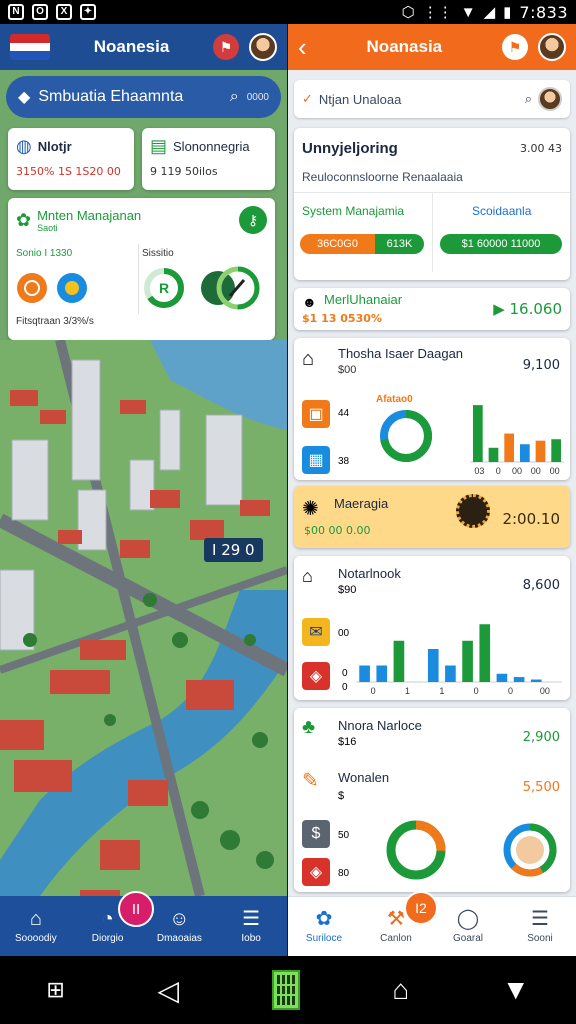 This screenshot has height=1024, width=576. Describe the element at coordinates (369, 573) in the screenshot. I see `card-notarlook-title: Notarlnook` at that location.